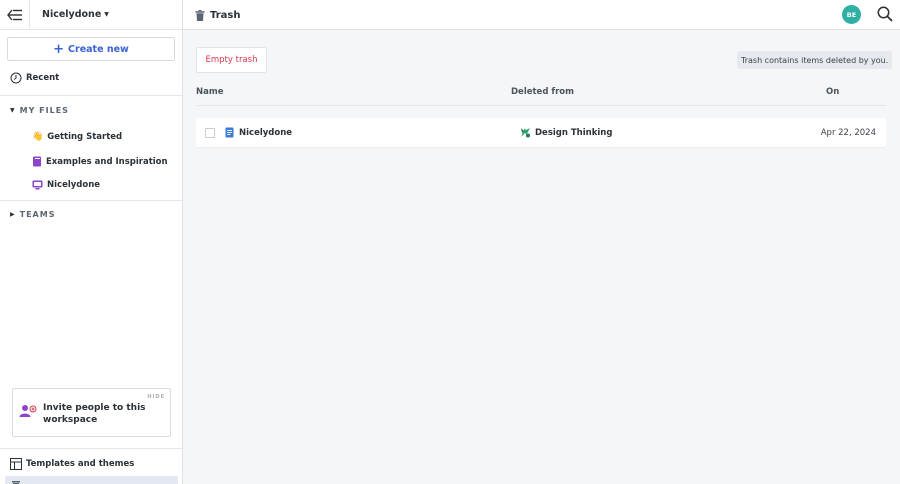  I want to click on sidebar-item-label: Nicelydone, so click(74, 185).